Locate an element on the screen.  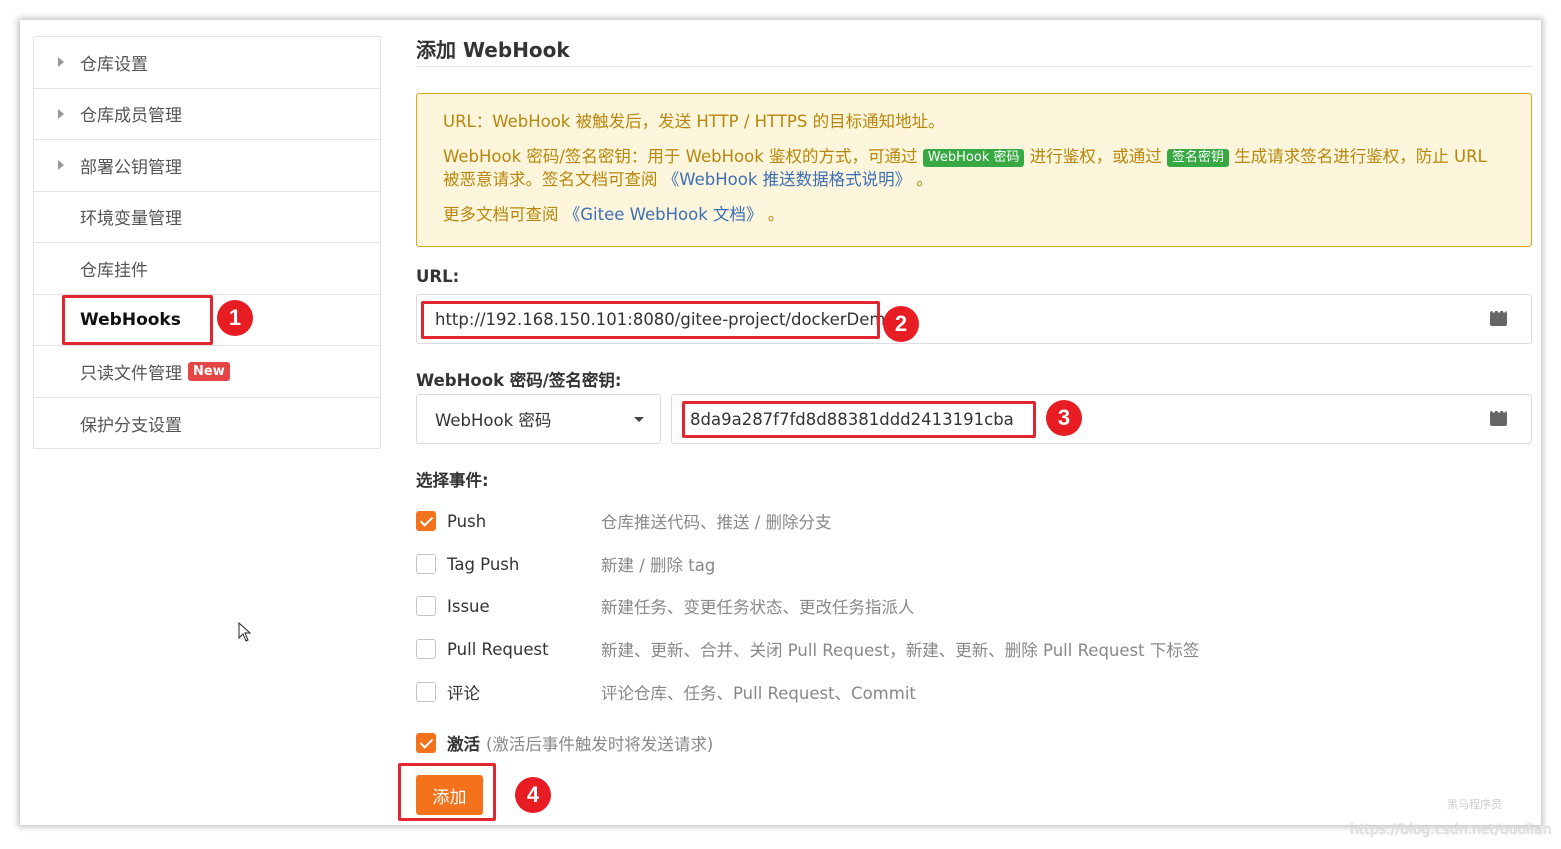
sidebar-item-label: 只读文件管理 is located at coordinates (131, 373).